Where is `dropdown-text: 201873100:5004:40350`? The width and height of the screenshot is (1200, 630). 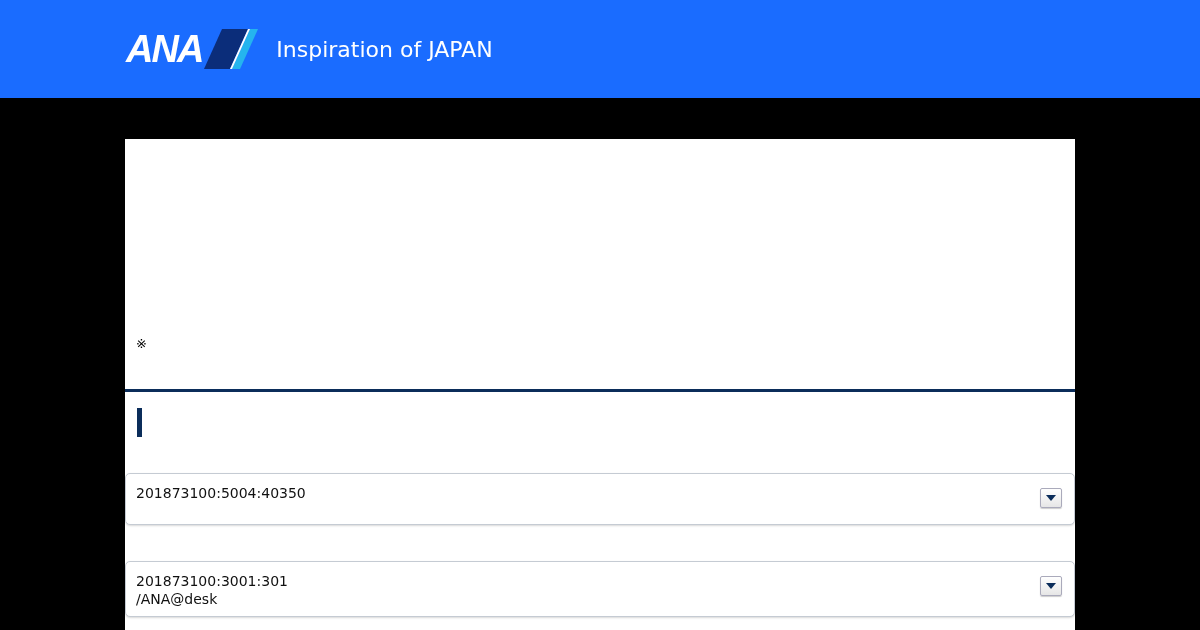 dropdown-text: 201873100:5004:40350 is located at coordinates (221, 493).